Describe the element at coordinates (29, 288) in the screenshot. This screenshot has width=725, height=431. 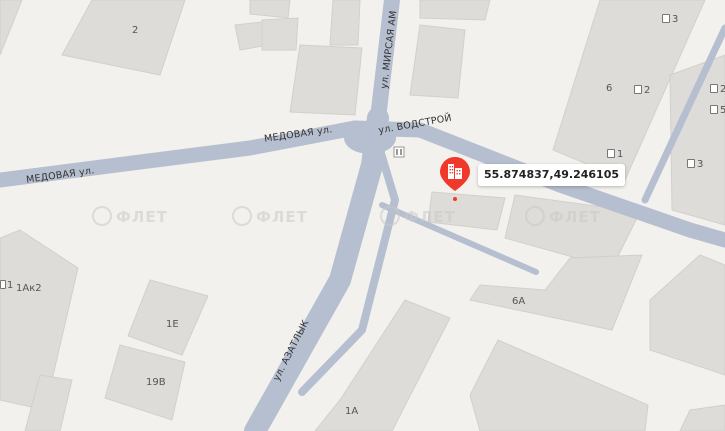
I see `building-number: 1Ак2` at that location.